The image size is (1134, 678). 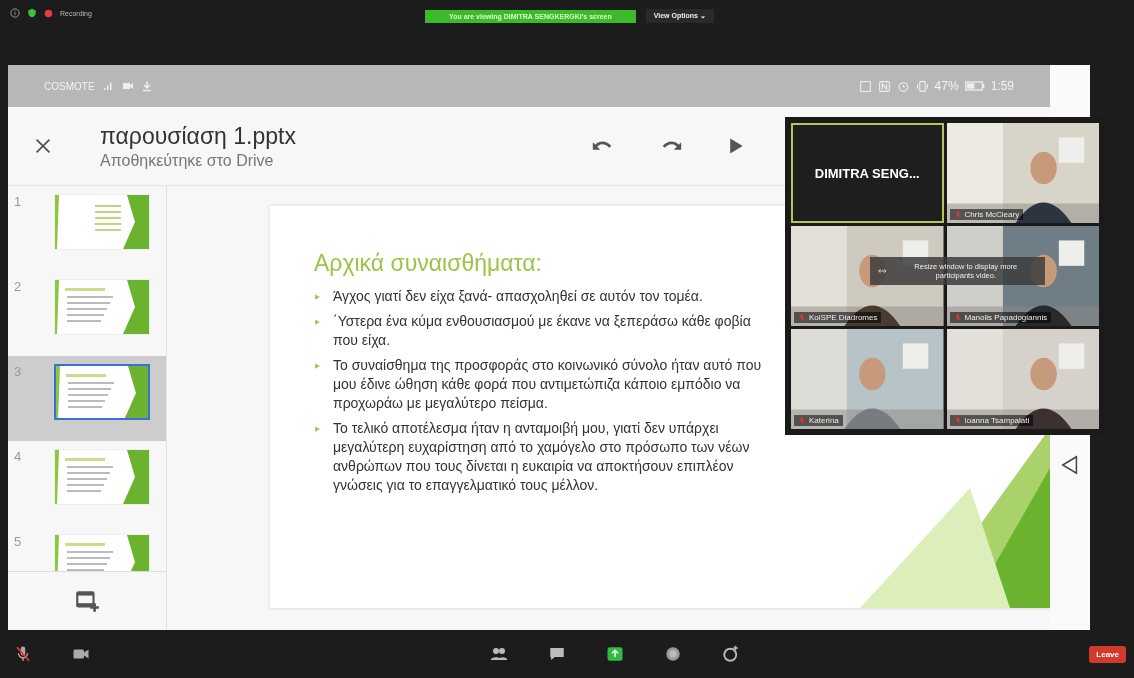 I want to click on slide-number: 4, so click(x=18, y=456).